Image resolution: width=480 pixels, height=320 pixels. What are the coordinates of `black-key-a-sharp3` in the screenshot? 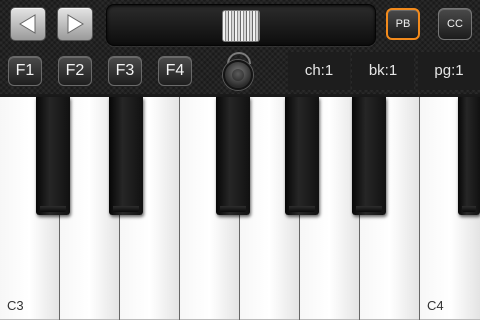 It's located at (369, 156).